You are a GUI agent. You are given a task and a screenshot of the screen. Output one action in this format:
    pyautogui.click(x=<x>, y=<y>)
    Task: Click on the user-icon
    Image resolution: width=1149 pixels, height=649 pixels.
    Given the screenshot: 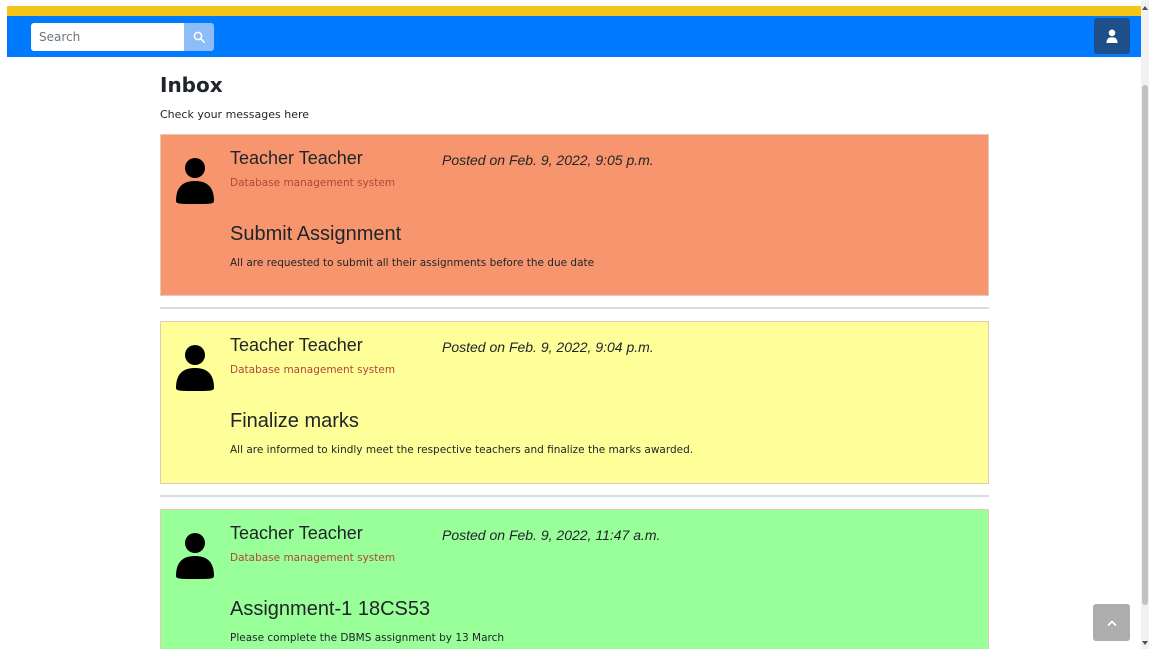 What is the action you would take?
    pyautogui.click(x=1112, y=36)
    